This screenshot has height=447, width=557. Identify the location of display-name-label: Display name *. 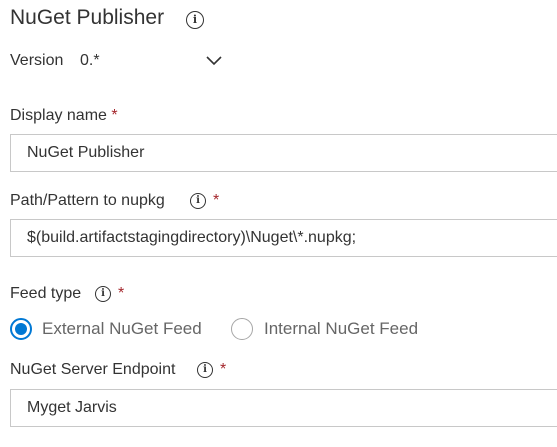
(64, 116).